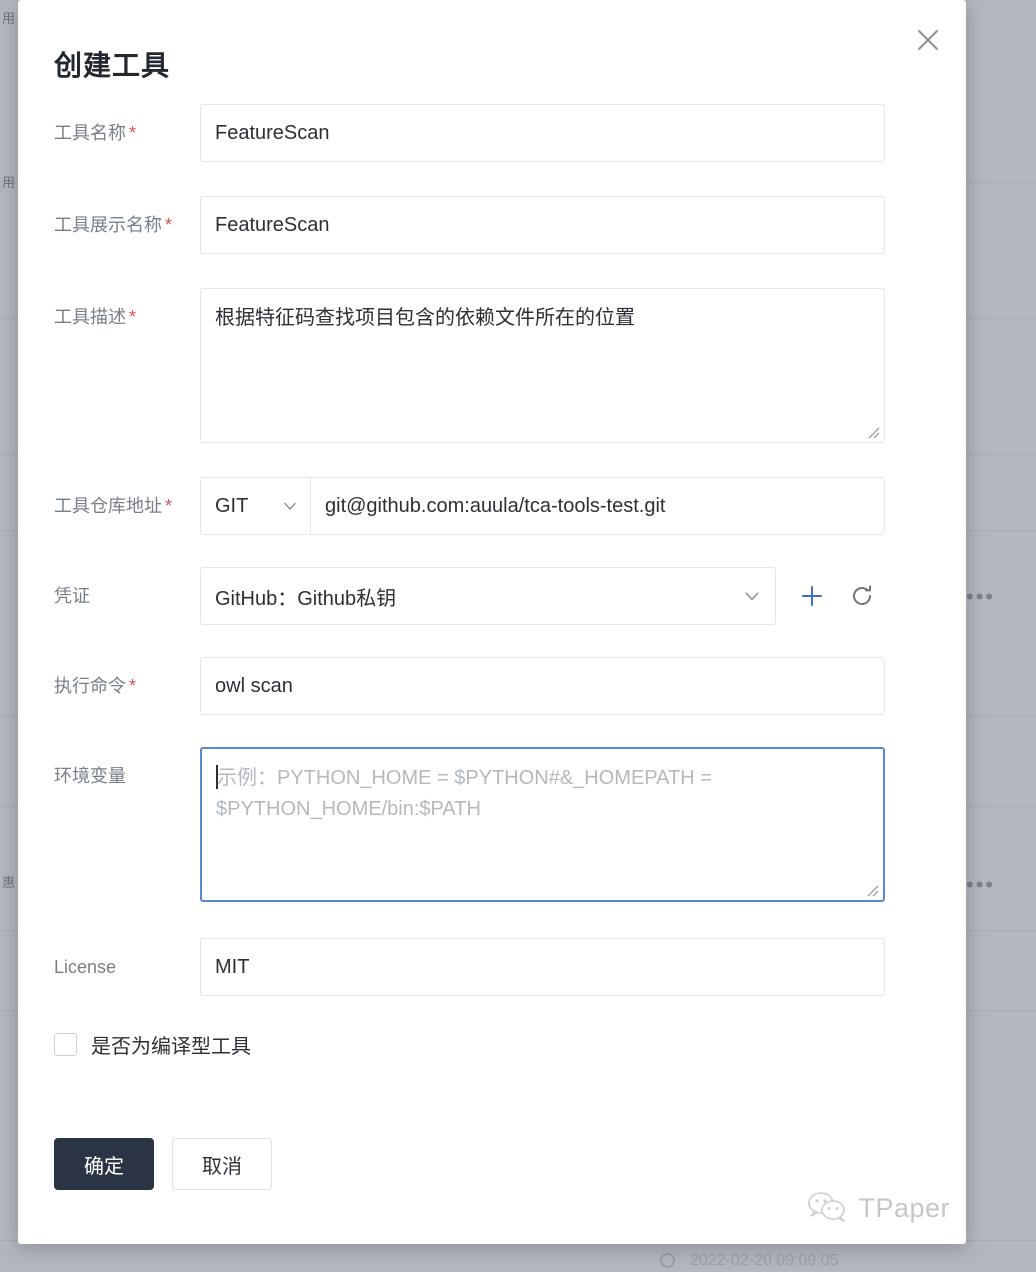 This screenshot has width=1036, height=1272. I want to click on description-textarea: 根据特征码查找项目包含的依赖文件所在的位置, so click(542, 365).